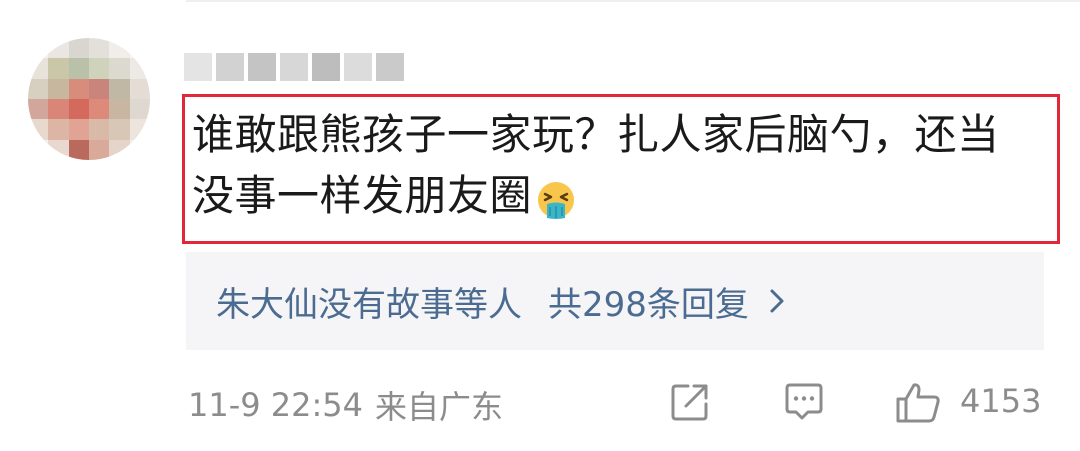 This screenshot has height=451, width=1080. What do you see at coordinates (648, 301) in the screenshot?
I see `reply-count: 共298条回复` at bounding box center [648, 301].